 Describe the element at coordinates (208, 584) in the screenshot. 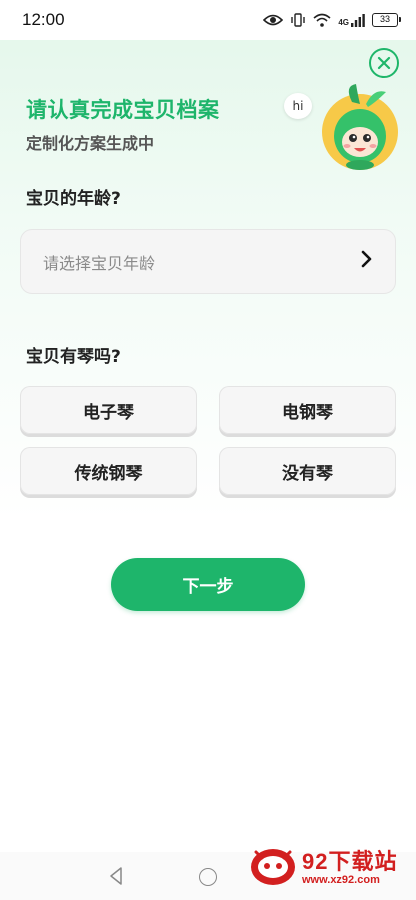

I see `next-step-button: 下一步` at that location.